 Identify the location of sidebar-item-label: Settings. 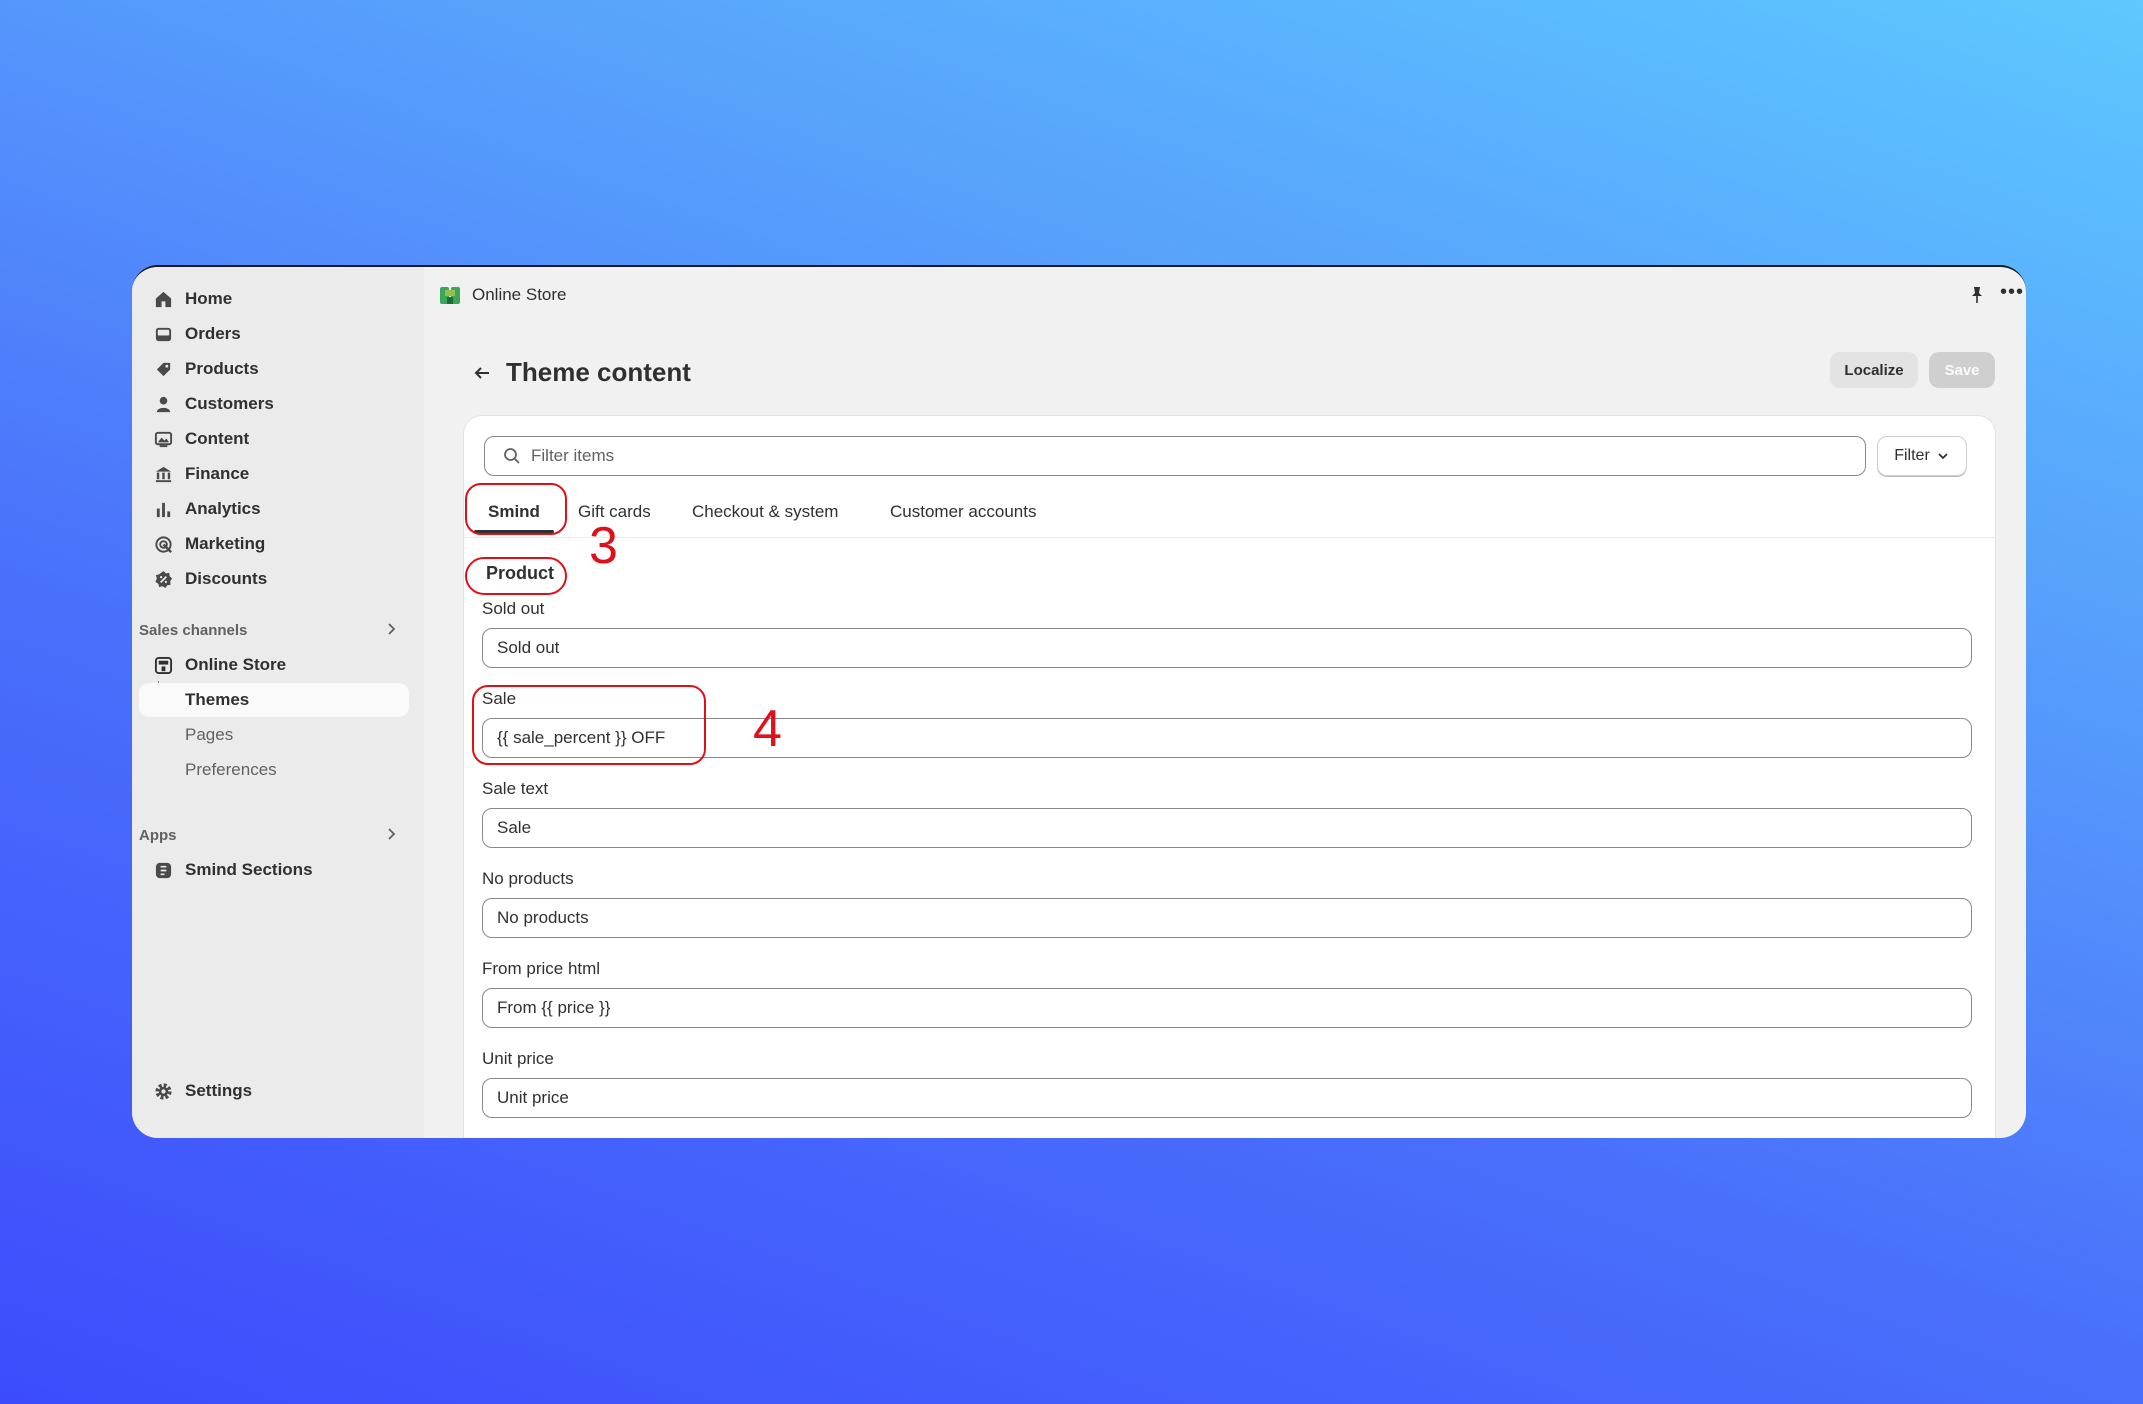
(219, 1090).